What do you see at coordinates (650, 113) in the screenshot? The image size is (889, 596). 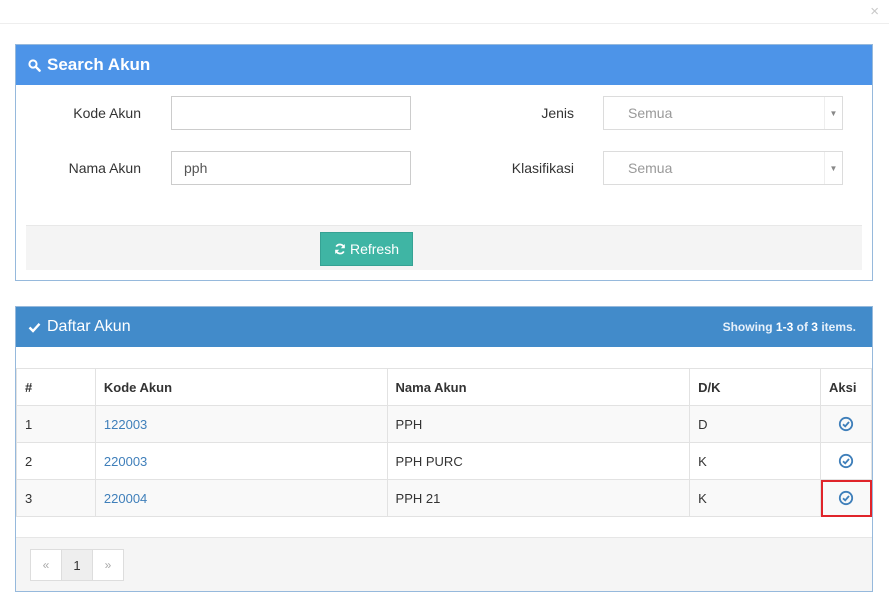 I see `jenis-selected-value: Semua` at bounding box center [650, 113].